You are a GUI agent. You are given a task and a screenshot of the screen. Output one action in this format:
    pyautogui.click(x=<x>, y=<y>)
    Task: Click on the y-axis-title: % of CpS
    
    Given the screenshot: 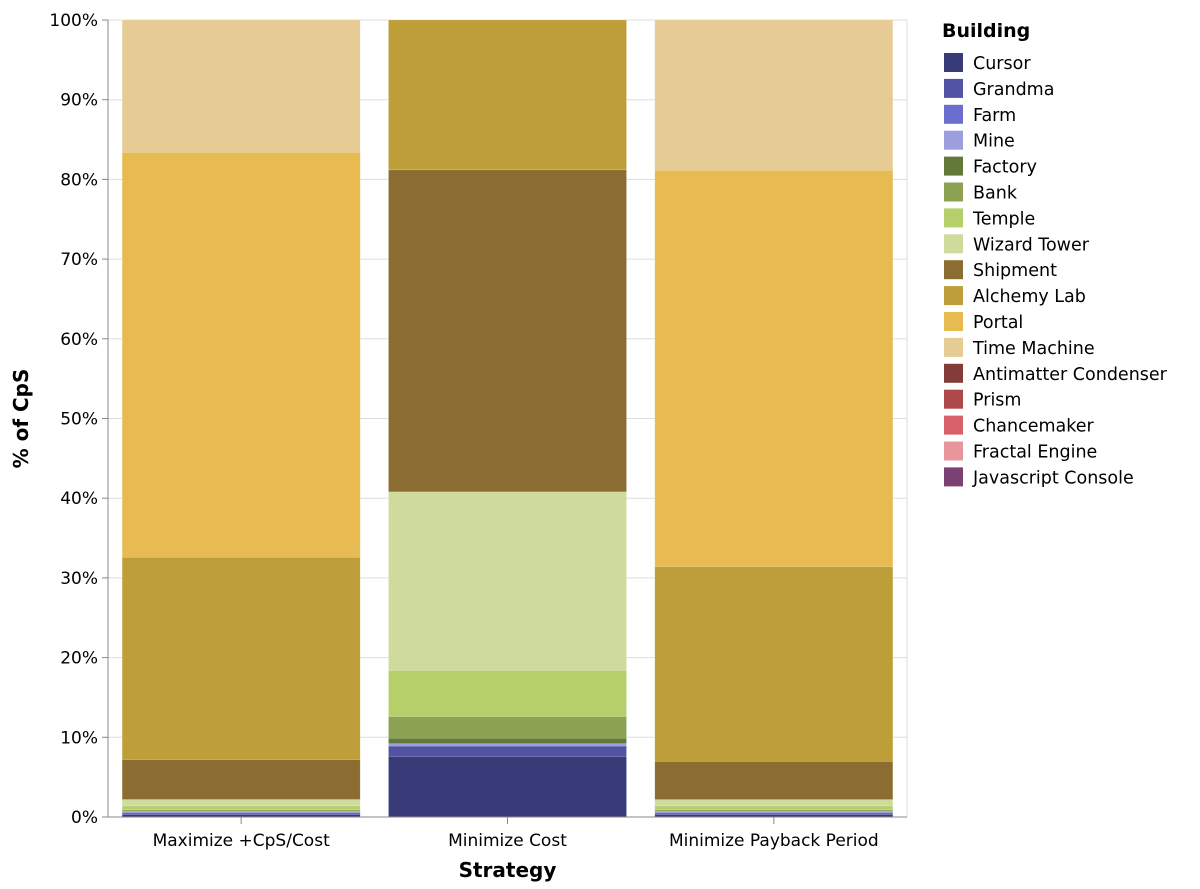 What is the action you would take?
    pyautogui.click(x=21, y=419)
    